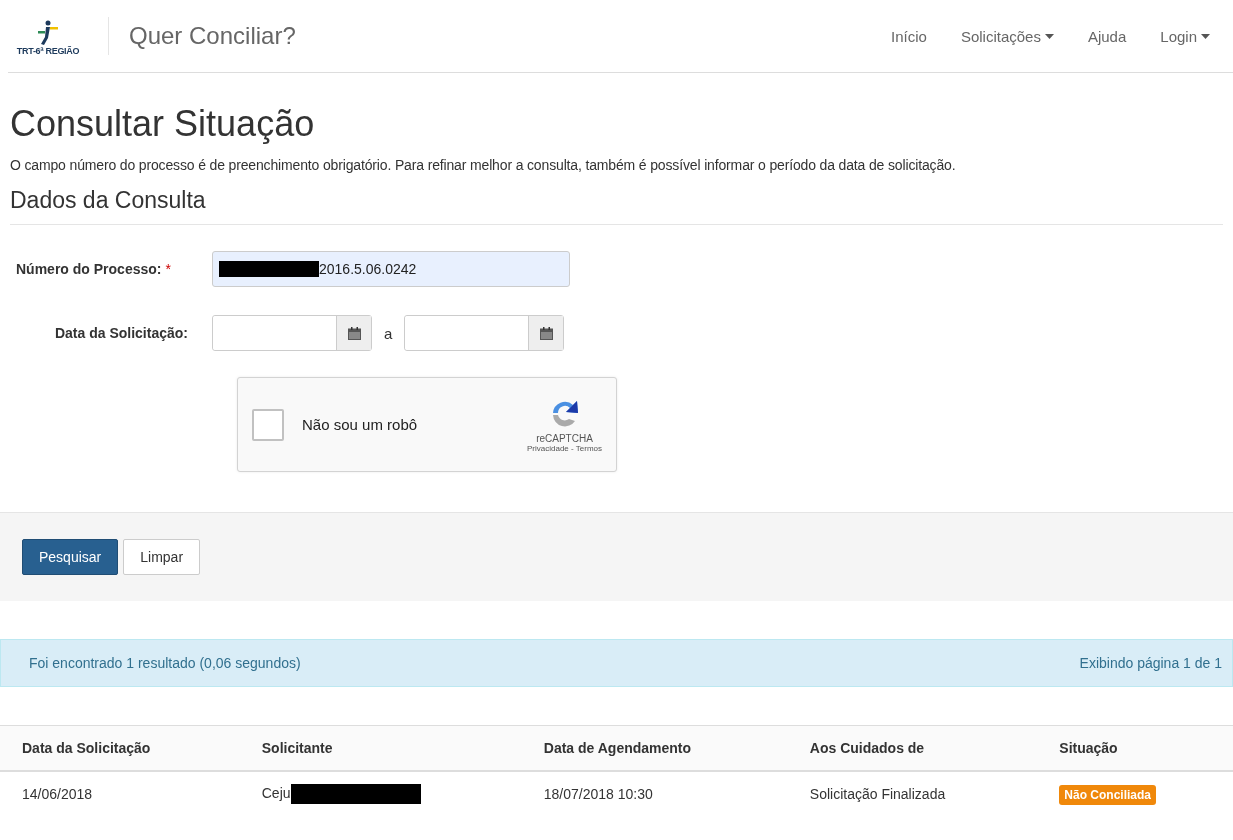  What do you see at coordinates (616, 206) in the screenshot?
I see `section-title: Dados da Consulta` at bounding box center [616, 206].